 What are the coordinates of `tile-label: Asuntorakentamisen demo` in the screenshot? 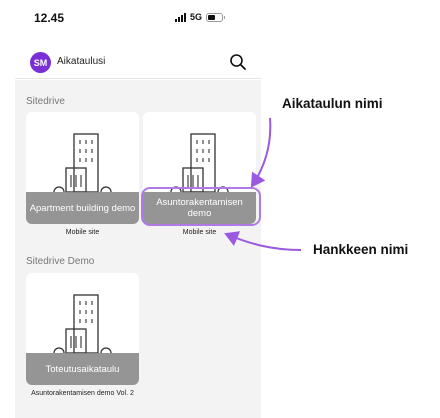 It's located at (199, 208).